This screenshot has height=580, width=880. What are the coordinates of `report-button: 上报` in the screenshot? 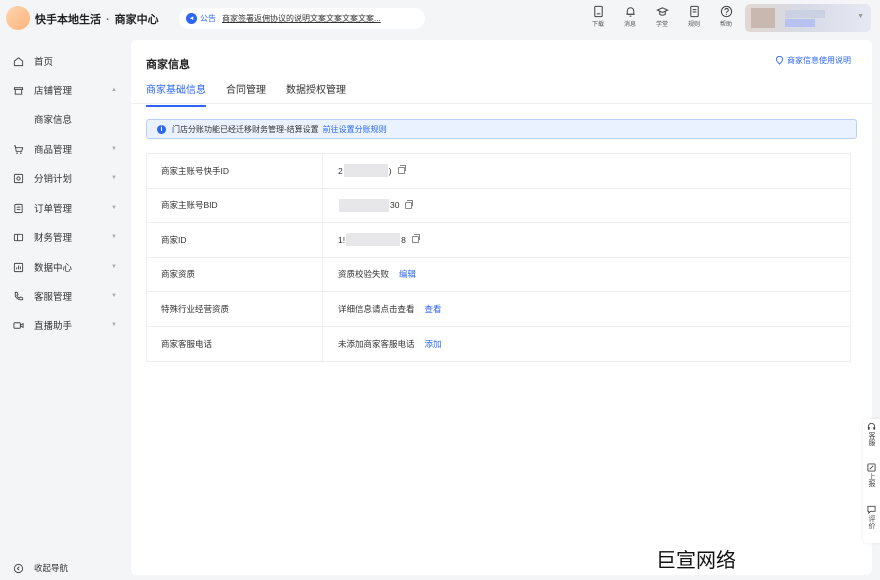 It's located at (871, 475).